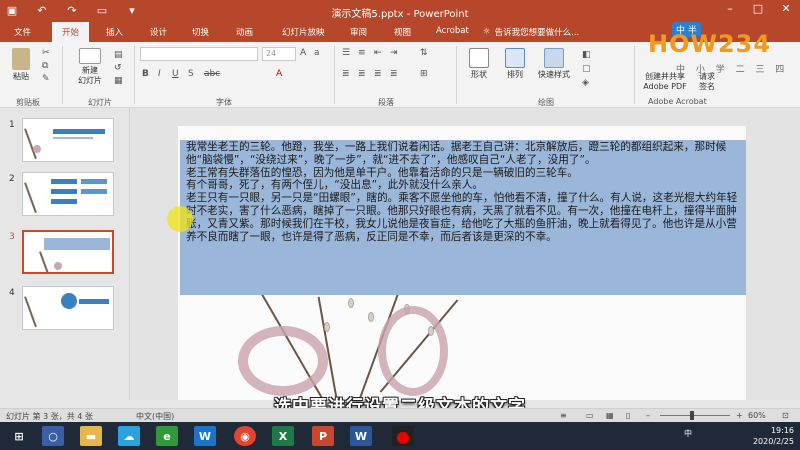 The height and width of the screenshot is (450, 800). Describe the element at coordinates (12, 237) in the screenshot. I see `thumb-number-3: 3` at that location.